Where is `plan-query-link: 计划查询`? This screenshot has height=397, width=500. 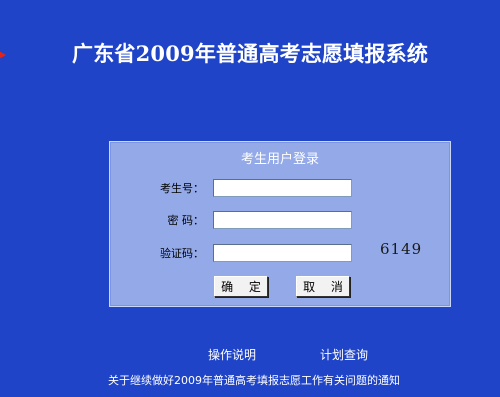 plan-query-link: 计划查询 is located at coordinates (344, 354).